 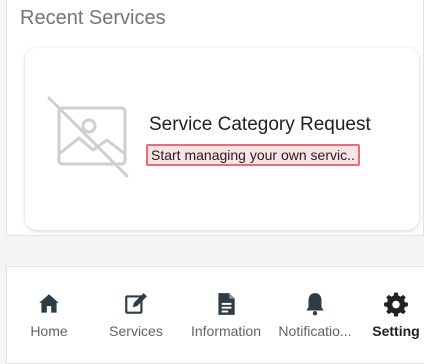 What do you see at coordinates (315, 304) in the screenshot?
I see `bell-icon` at bounding box center [315, 304].